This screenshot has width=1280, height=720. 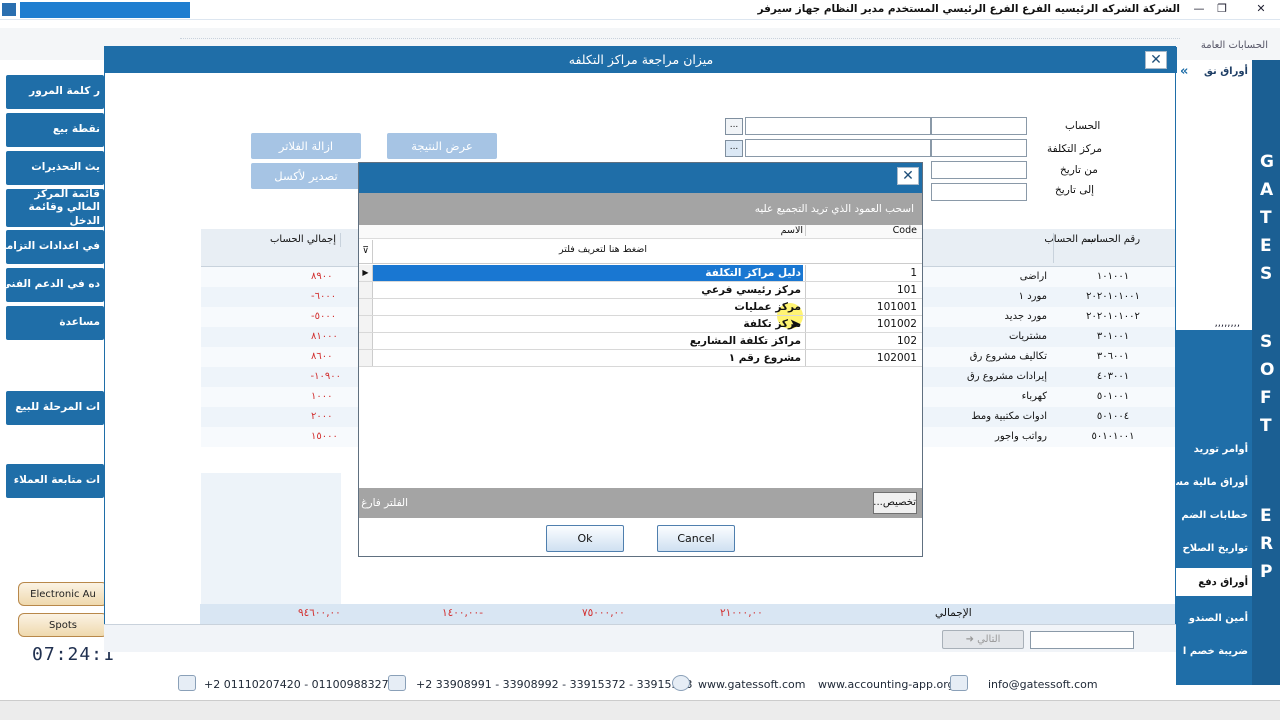 I want to click on cost-center-name-cell: دليل مراكز التكلفة, so click(x=588, y=273).